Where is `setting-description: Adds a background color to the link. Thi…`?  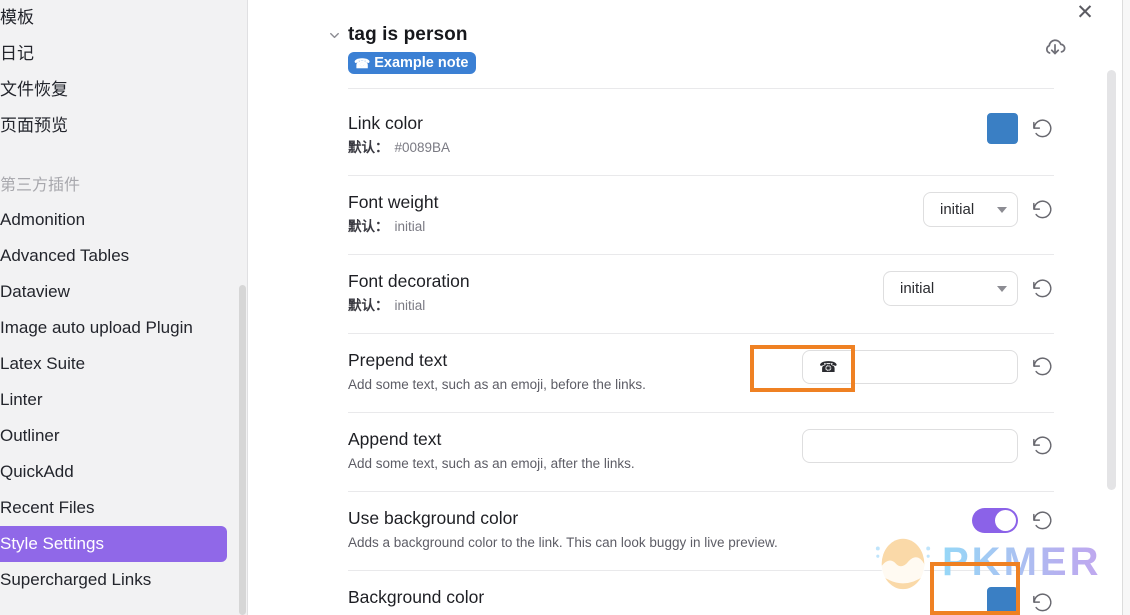 setting-description: Adds a background color to the link. Thi… is located at coordinates (563, 542).